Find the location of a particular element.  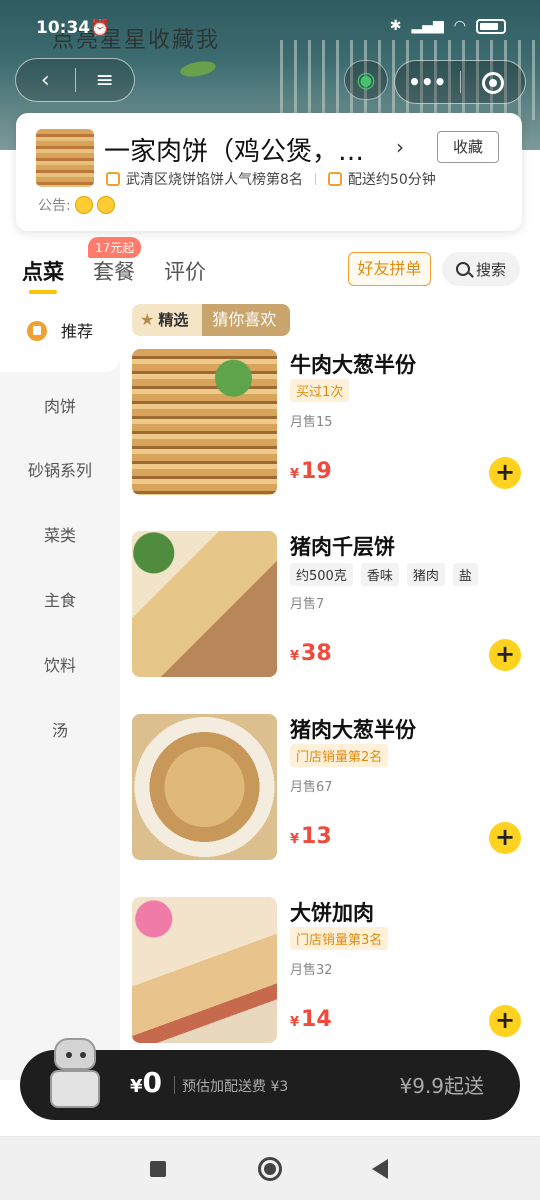

dish-name: 猪肉大葱半份 is located at coordinates (353, 730).